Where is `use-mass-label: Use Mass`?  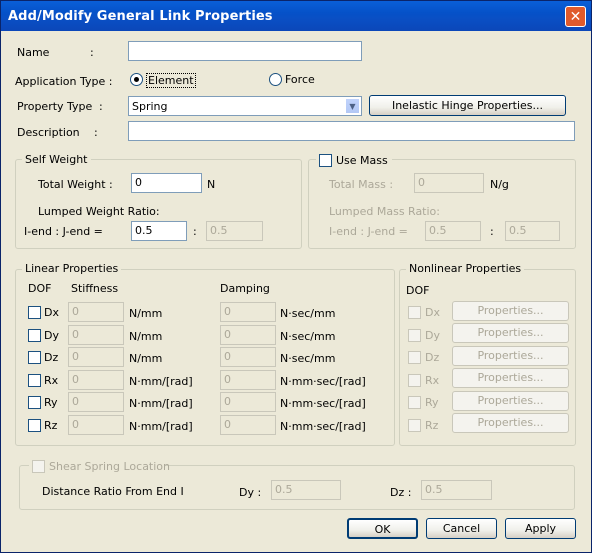
use-mass-label: Use Mass is located at coordinates (362, 160).